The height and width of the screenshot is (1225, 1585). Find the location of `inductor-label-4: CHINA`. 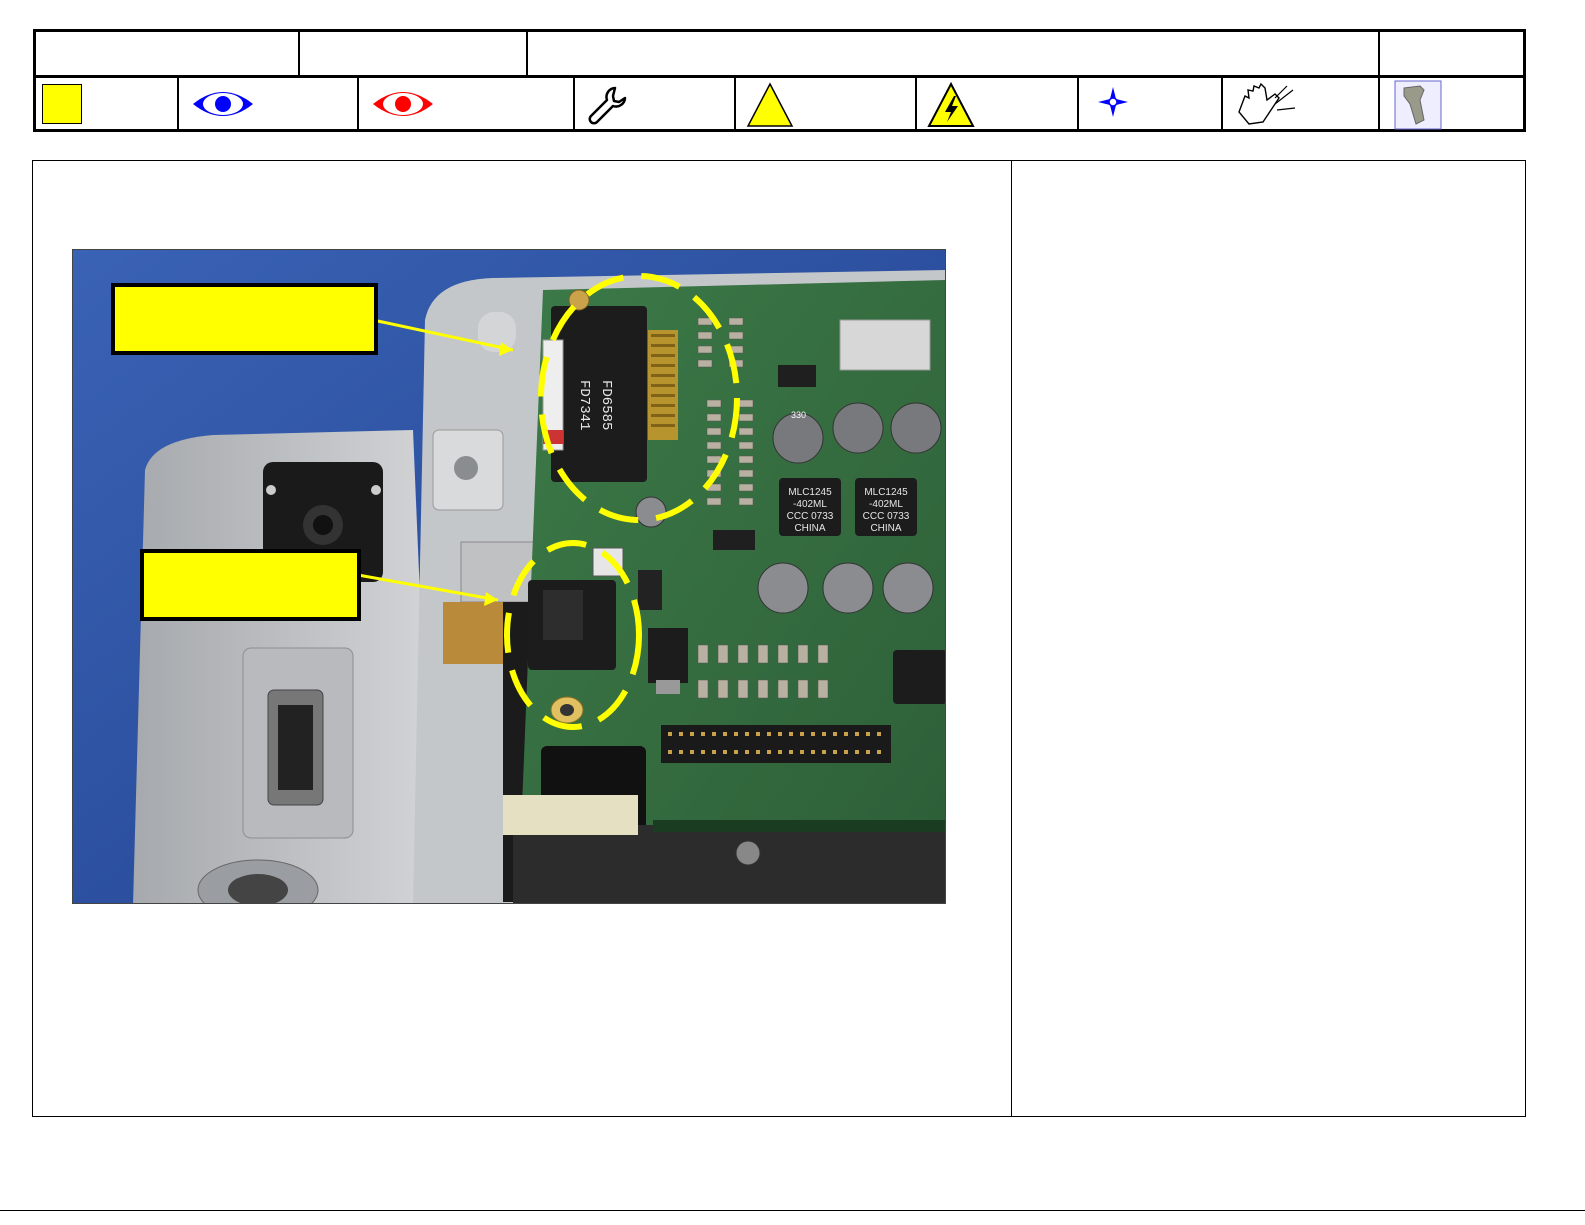

inductor-label-4: CHINA is located at coordinates (809, 528).